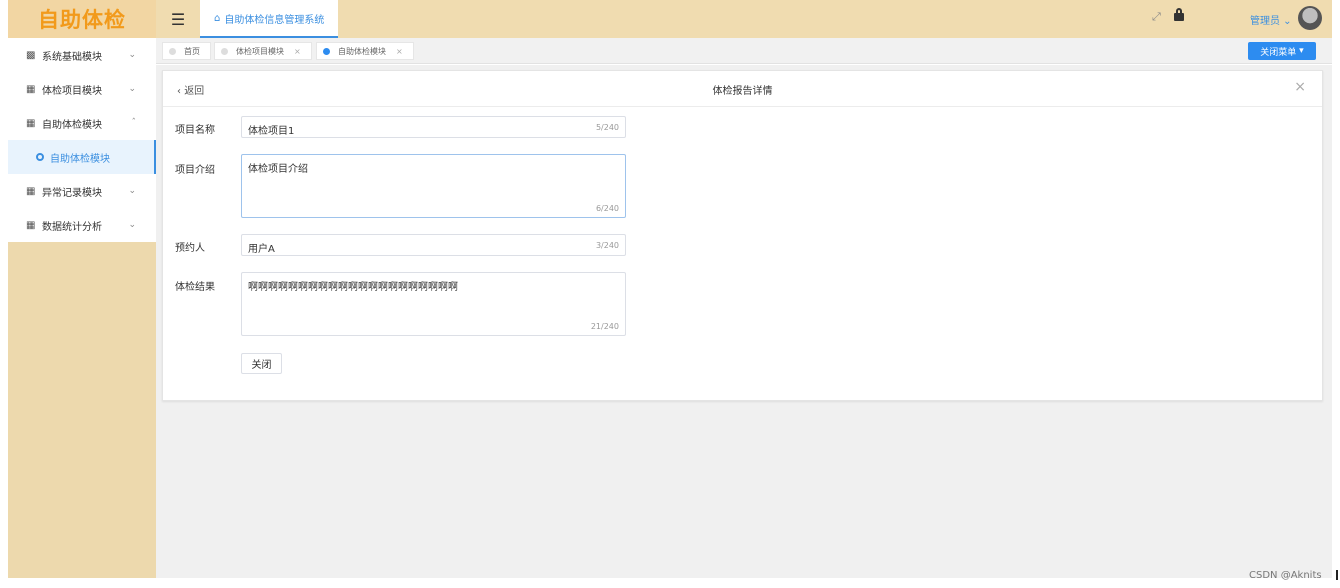 This screenshot has height=588, width=1340. I want to click on card-header: ‹ 返回 体检报告详情 ×, so click(742, 89).